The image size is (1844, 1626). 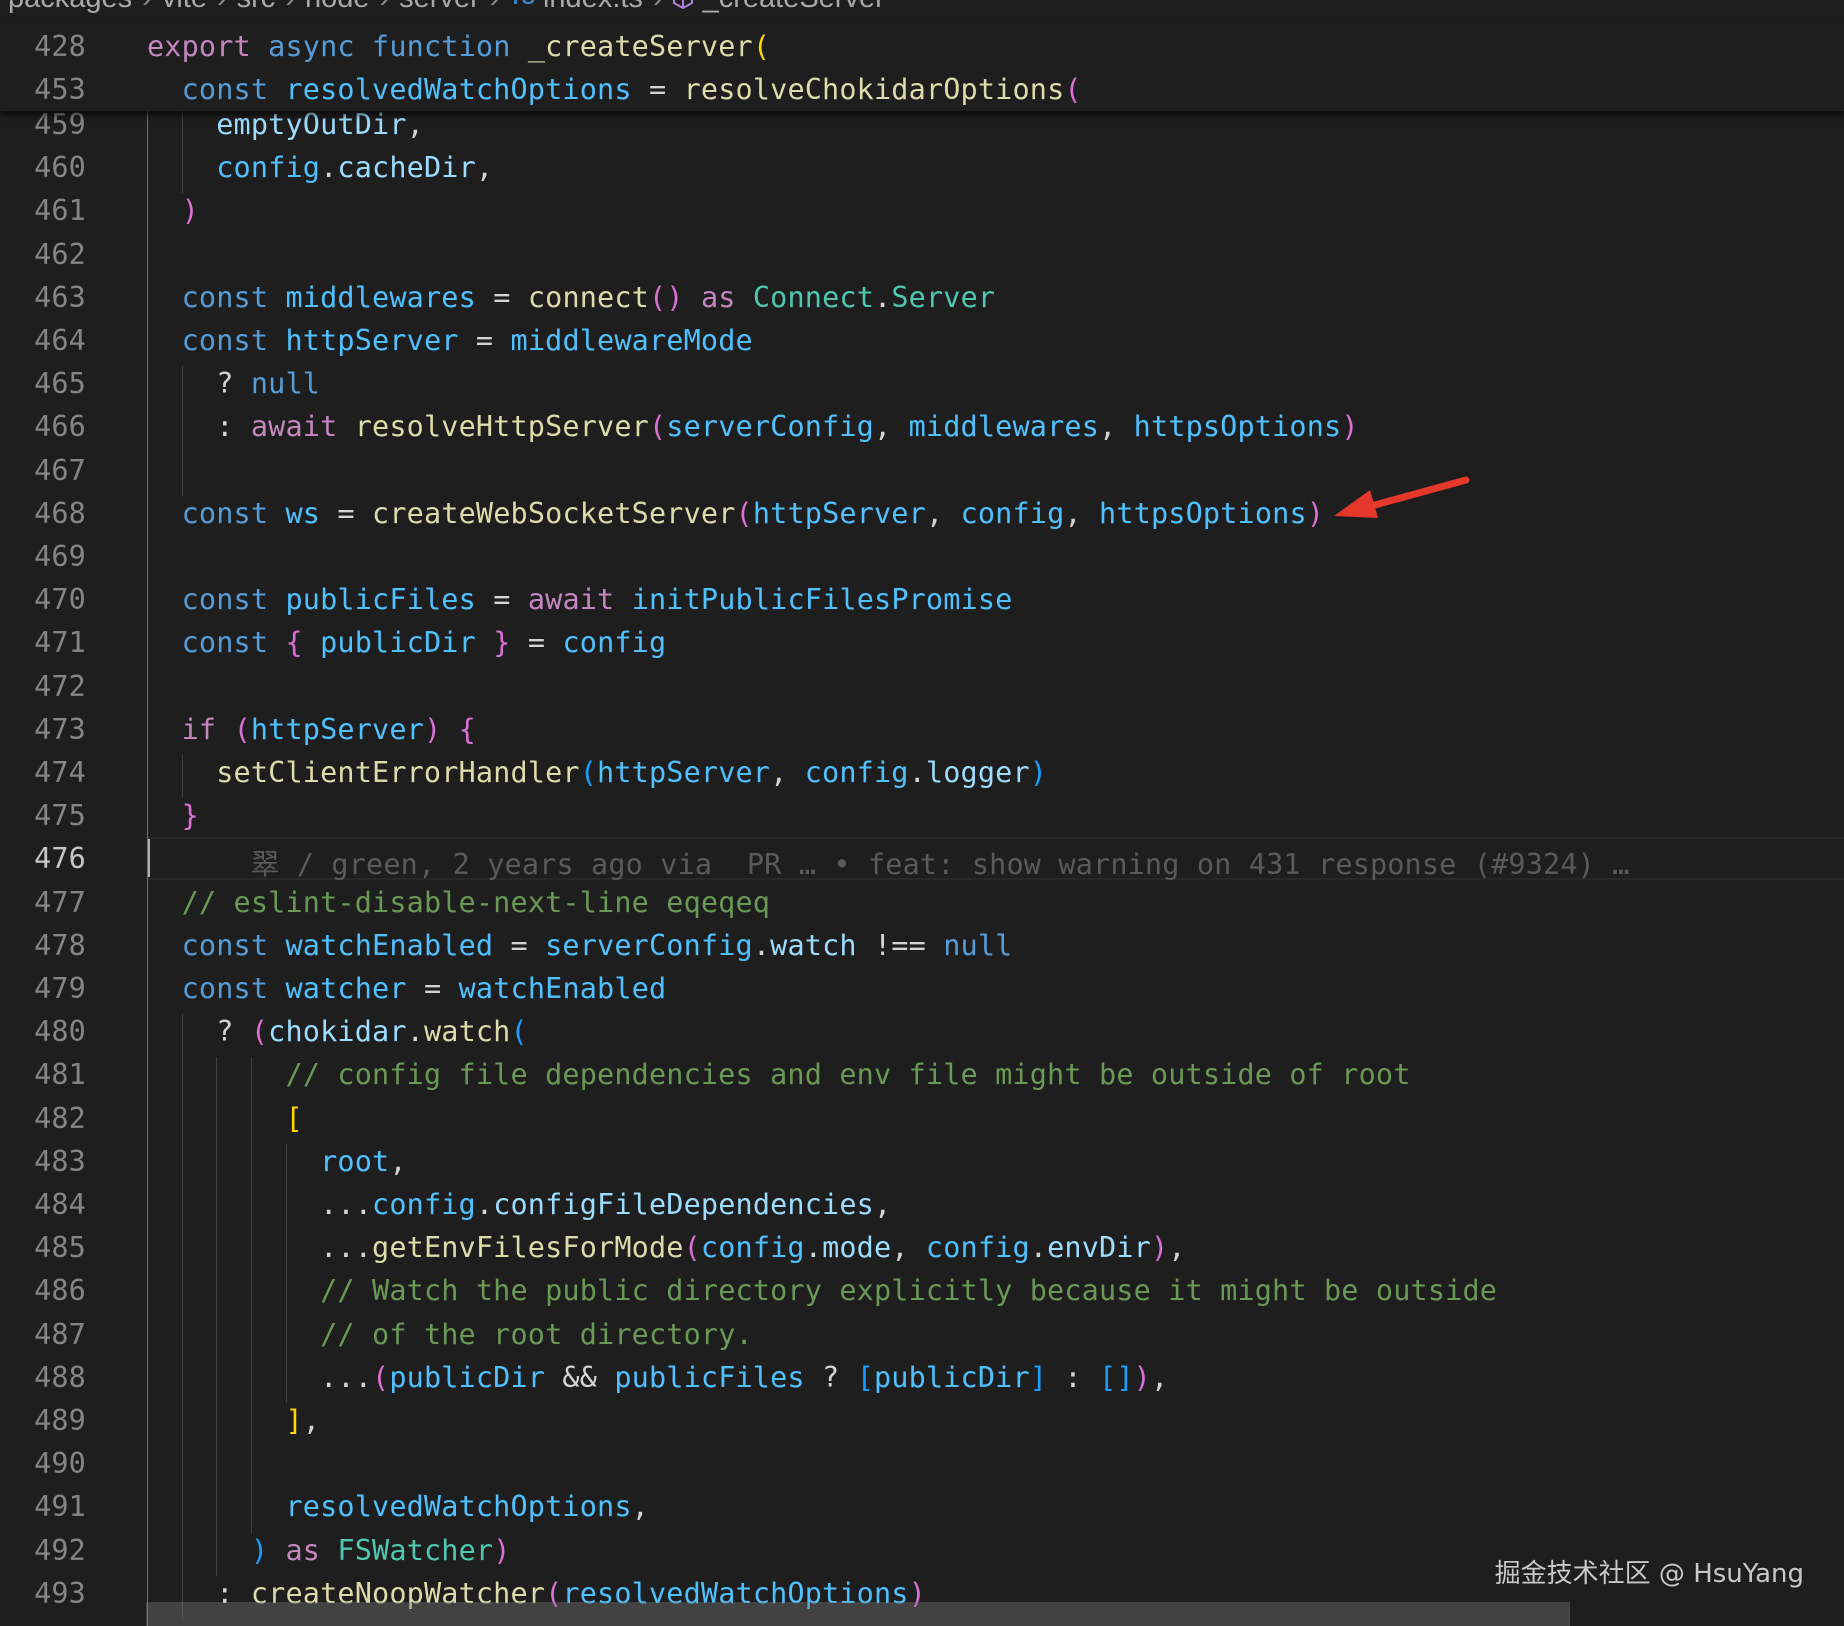 What do you see at coordinates (43, 1290) in the screenshot?
I see `line-number: 486` at bounding box center [43, 1290].